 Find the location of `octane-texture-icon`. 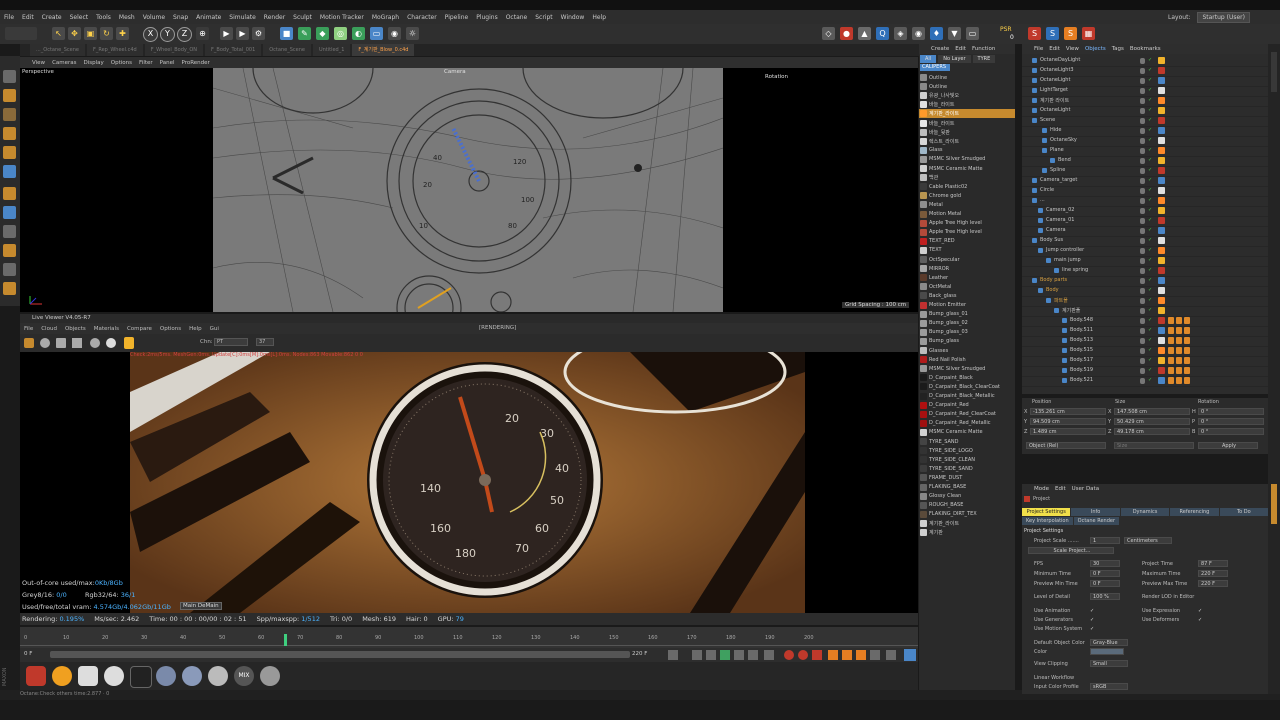

octane-texture-icon is located at coordinates (141, 677).